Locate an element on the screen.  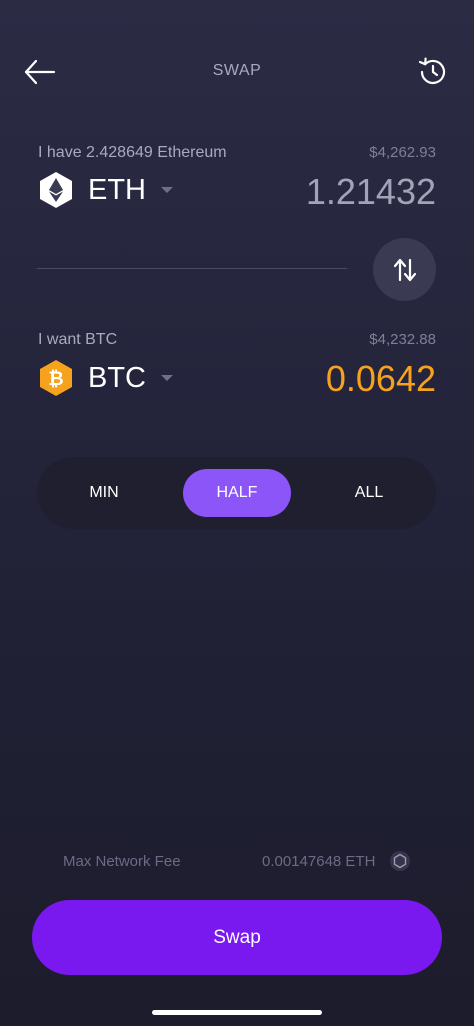
page-title: SWAP is located at coordinates (237, 70).